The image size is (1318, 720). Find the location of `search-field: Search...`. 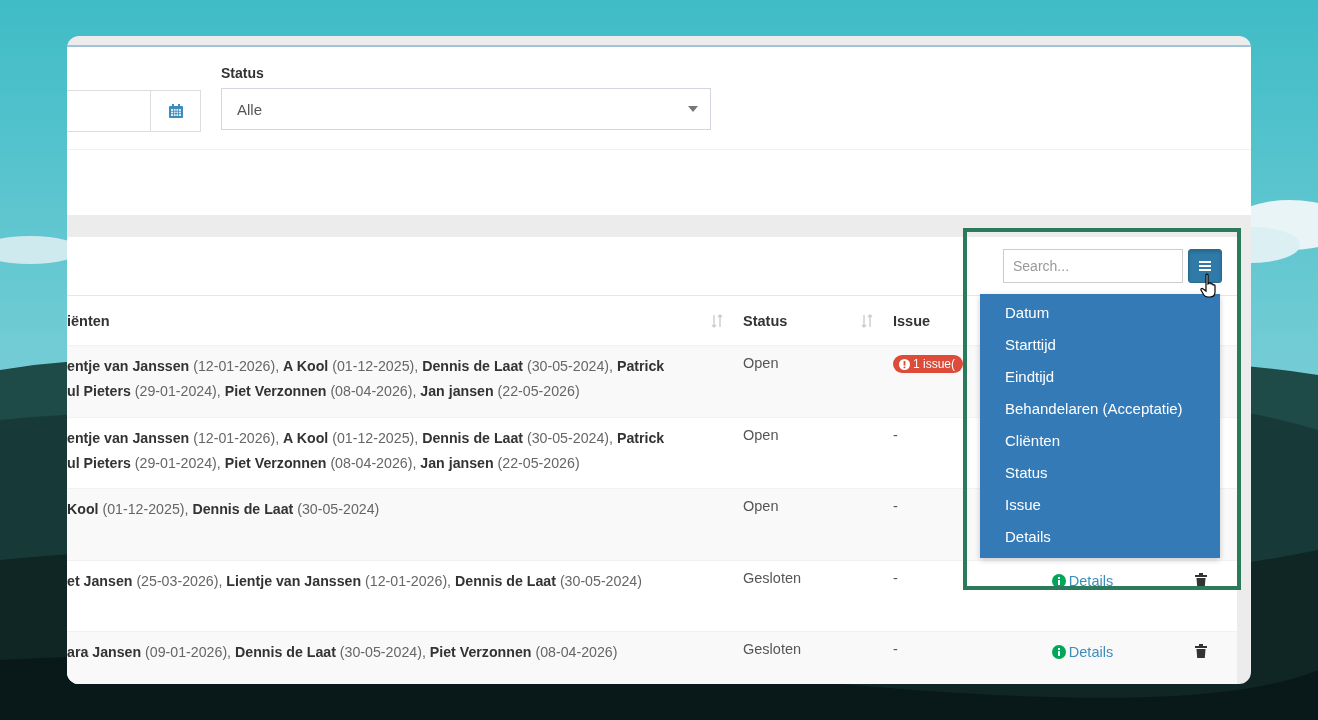

search-field: Search... is located at coordinates (1093, 266).